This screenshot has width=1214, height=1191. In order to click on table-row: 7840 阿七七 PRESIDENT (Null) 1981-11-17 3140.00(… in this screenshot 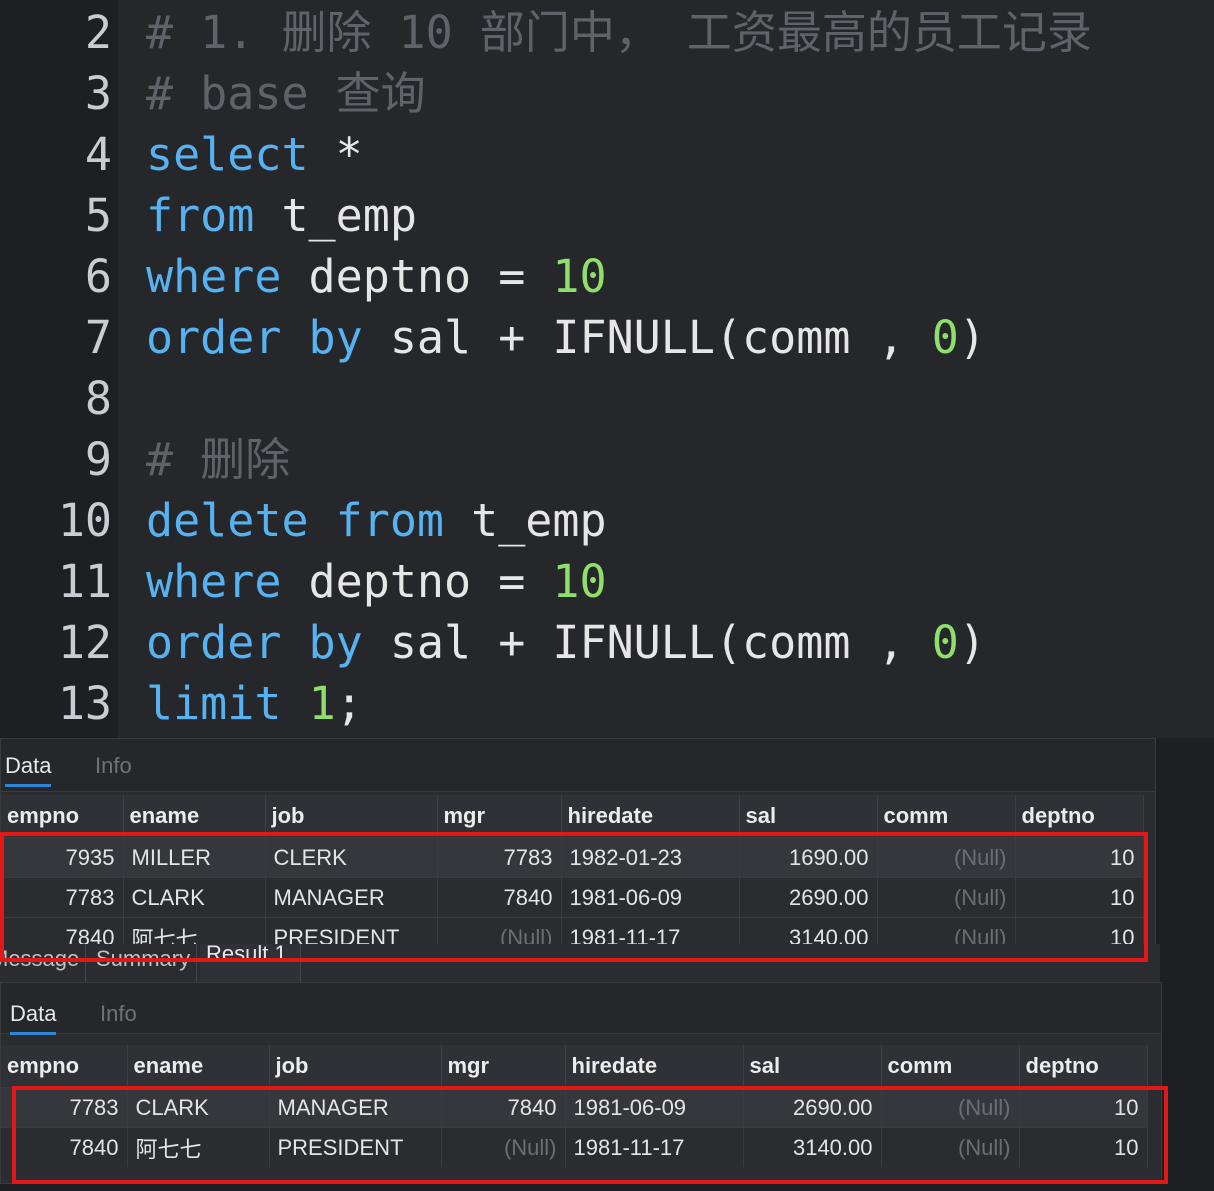, I will do `click(574, 1147)`.